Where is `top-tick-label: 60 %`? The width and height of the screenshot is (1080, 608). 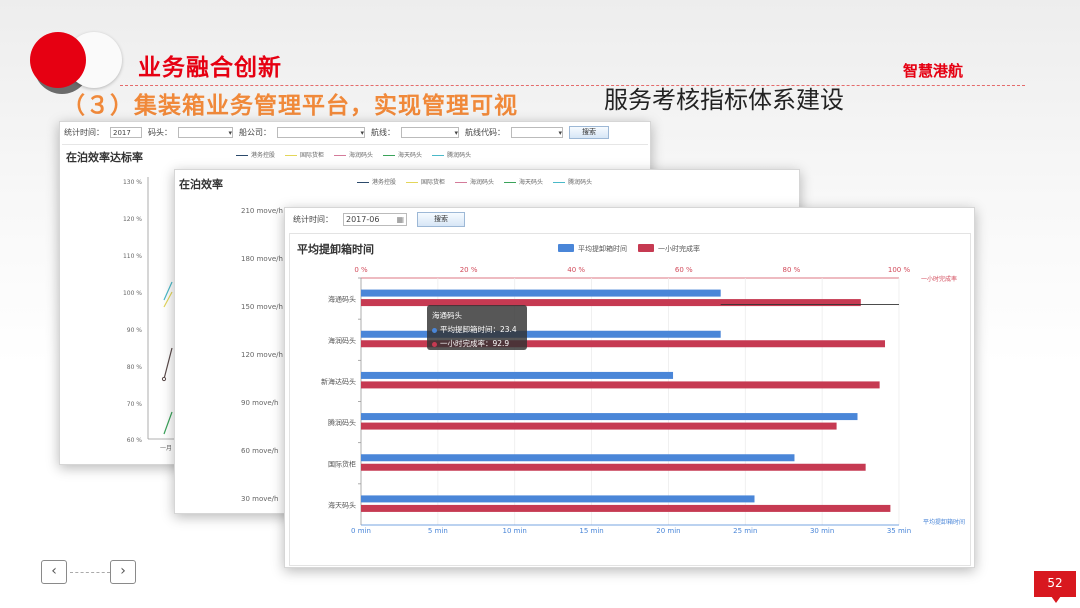 top-tick-label: 60 % is located at coordinates (684, 270).